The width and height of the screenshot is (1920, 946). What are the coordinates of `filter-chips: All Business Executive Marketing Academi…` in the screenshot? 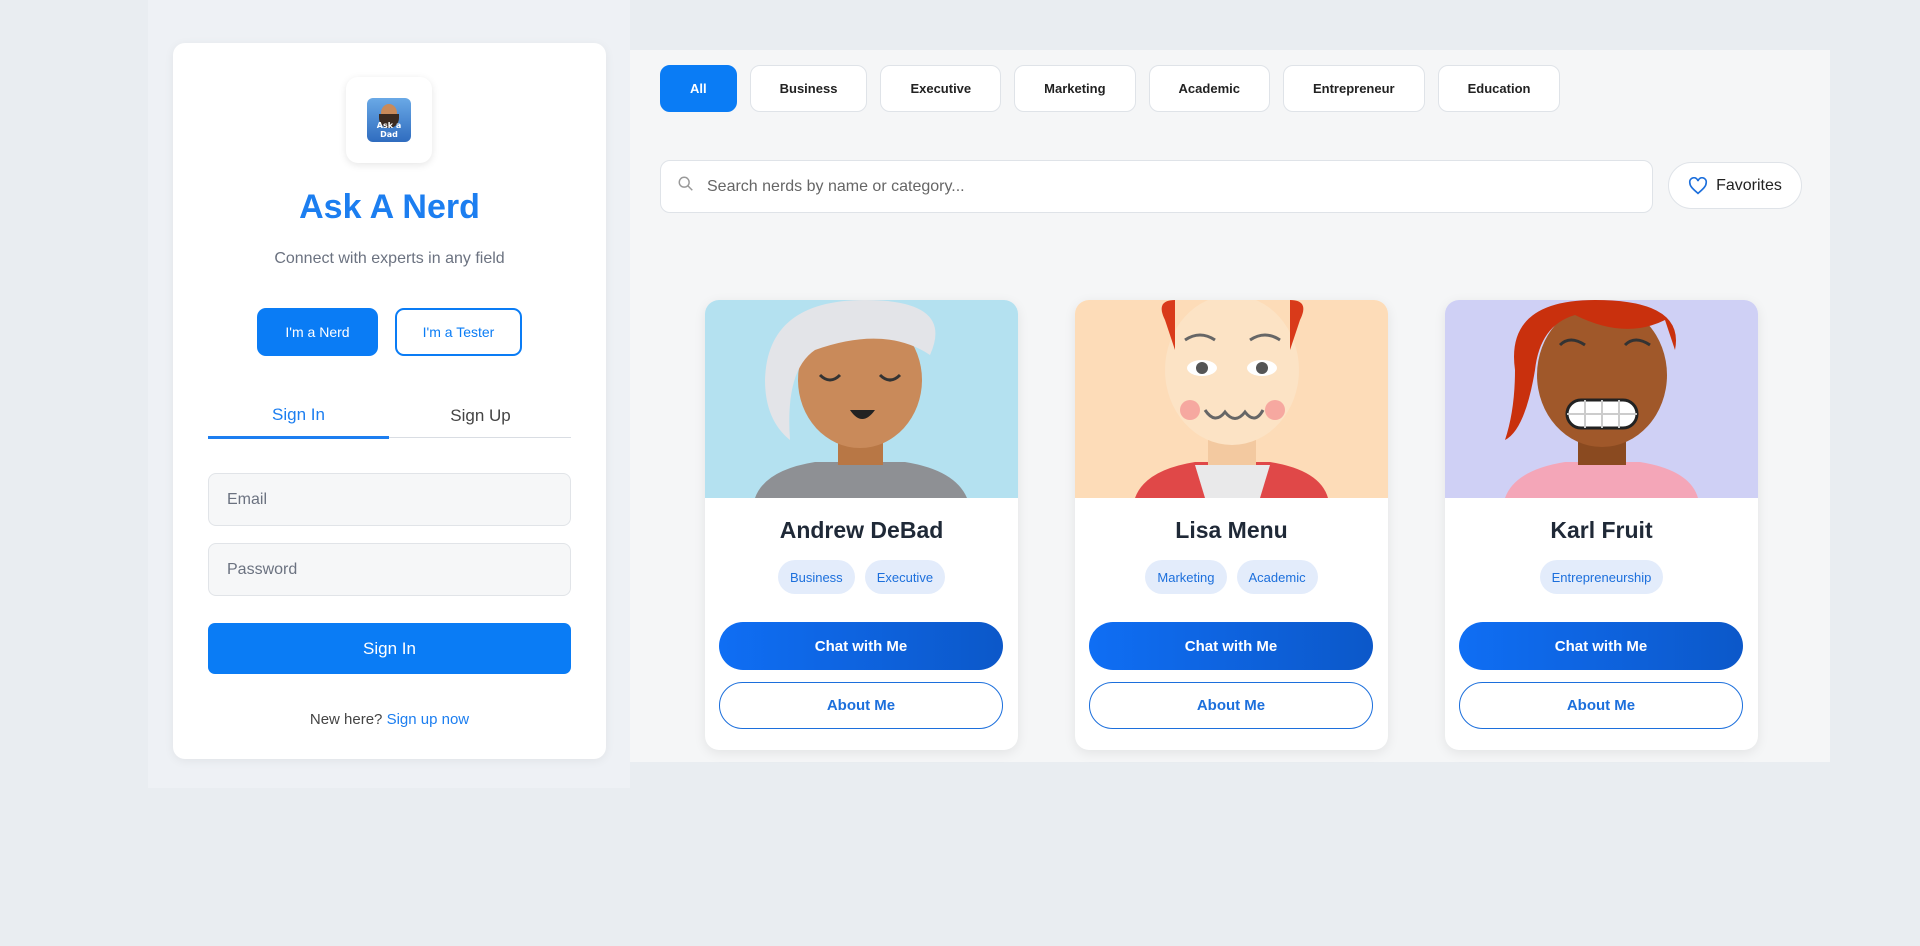 It's located at (1110, 88).